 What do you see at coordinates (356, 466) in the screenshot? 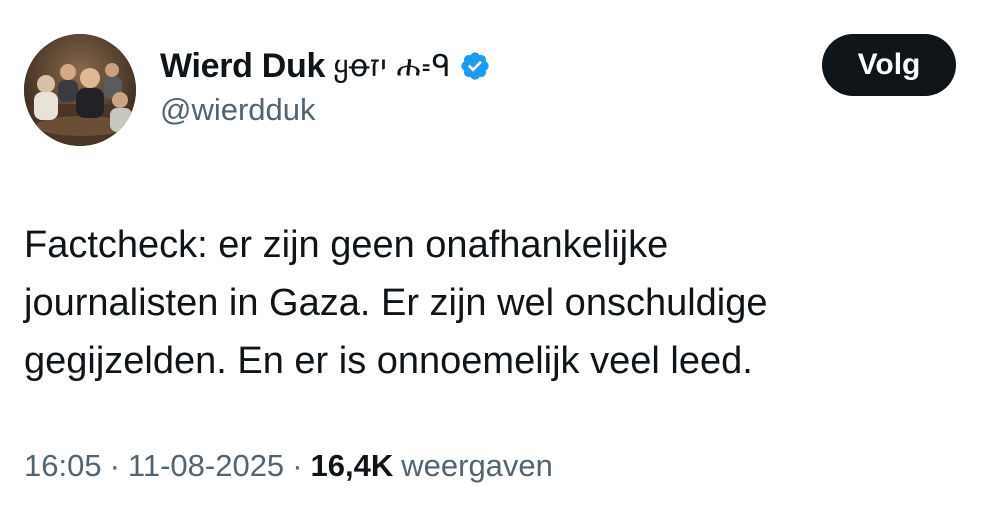
I see `views-count: 16,4K` at bounding box center [356, 466].